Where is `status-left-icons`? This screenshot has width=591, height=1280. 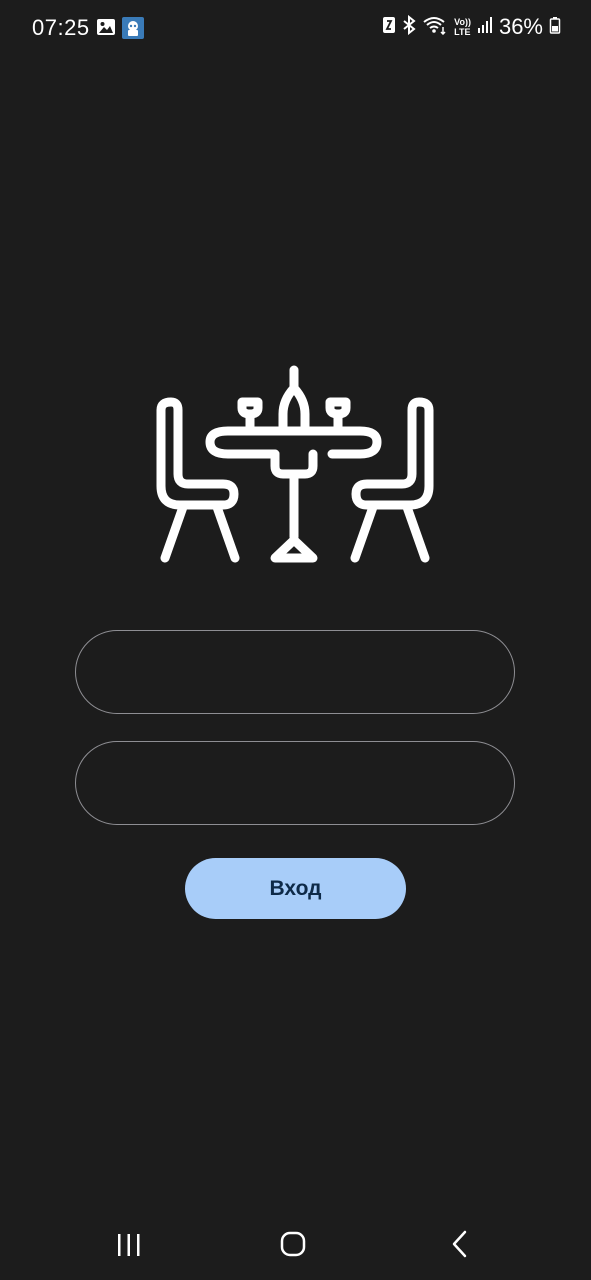
status-left-icons is located at coordinates (120, 30).